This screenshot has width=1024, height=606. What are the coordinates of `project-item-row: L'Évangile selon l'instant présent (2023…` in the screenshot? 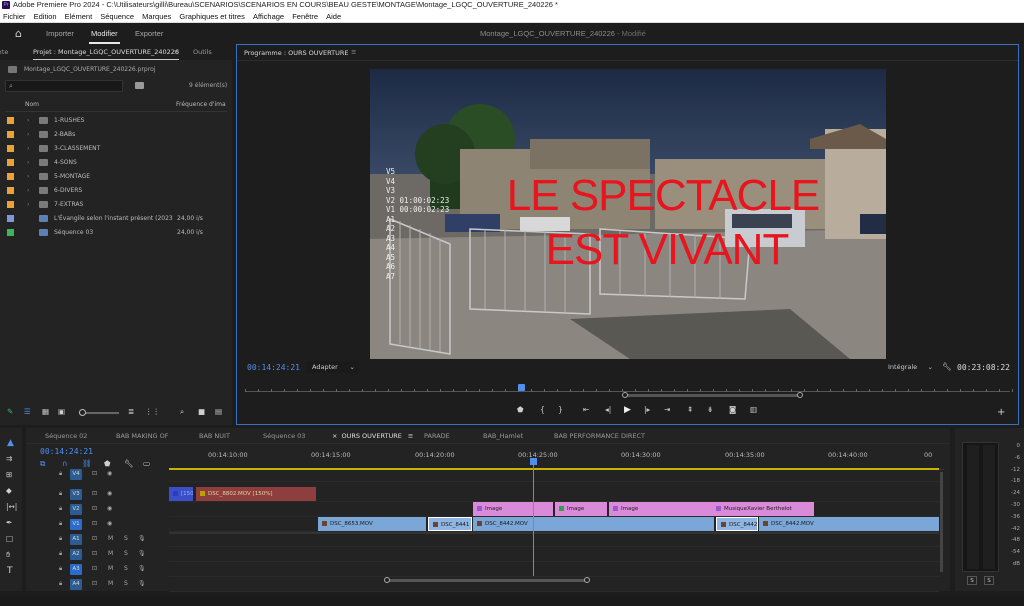 It's located at (116, 218).